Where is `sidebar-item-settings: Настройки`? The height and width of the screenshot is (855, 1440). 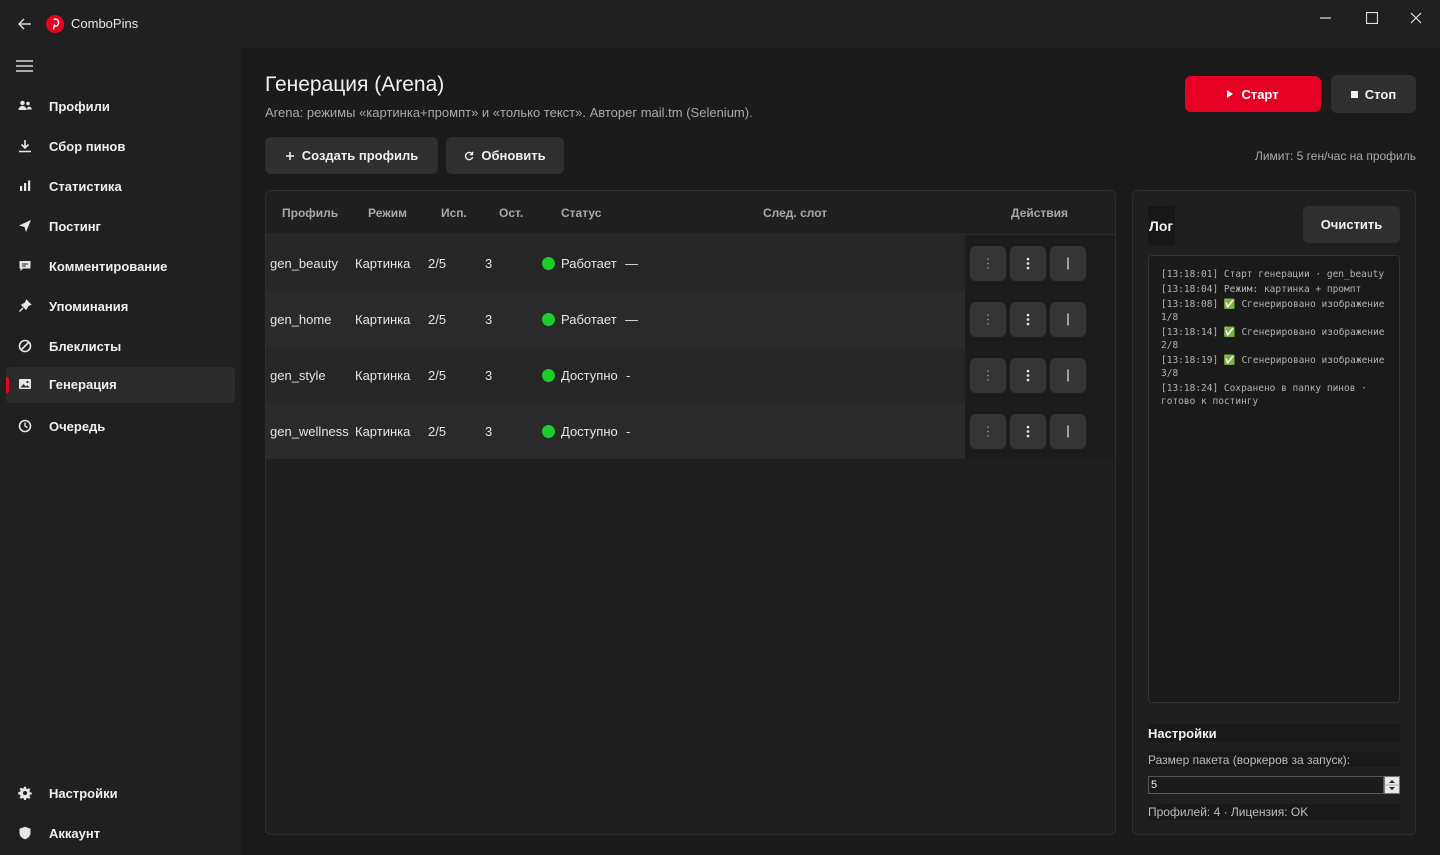 sidebar-item-settings: Настройки is located at coordinates (120, 794).